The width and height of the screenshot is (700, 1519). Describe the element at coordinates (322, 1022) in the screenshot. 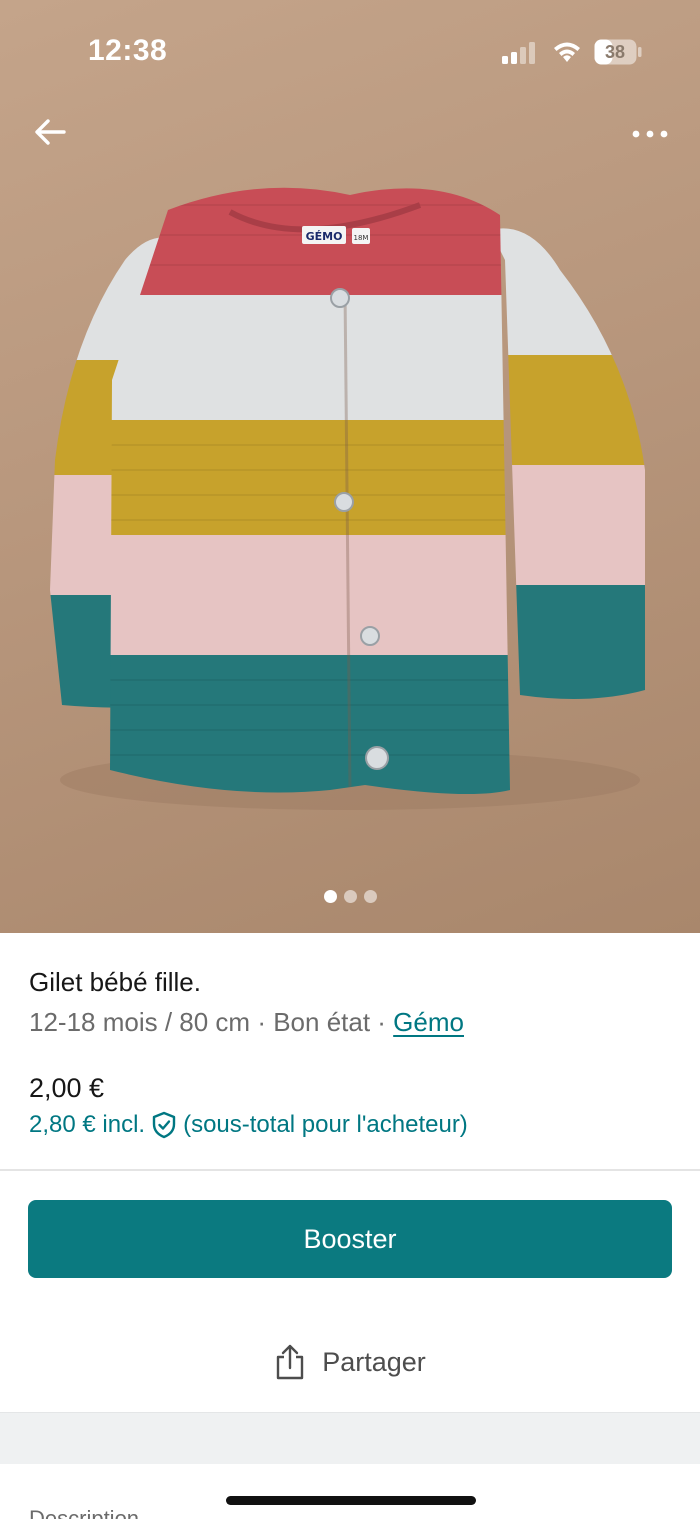

I see `item-condition: Bon état` at that location.